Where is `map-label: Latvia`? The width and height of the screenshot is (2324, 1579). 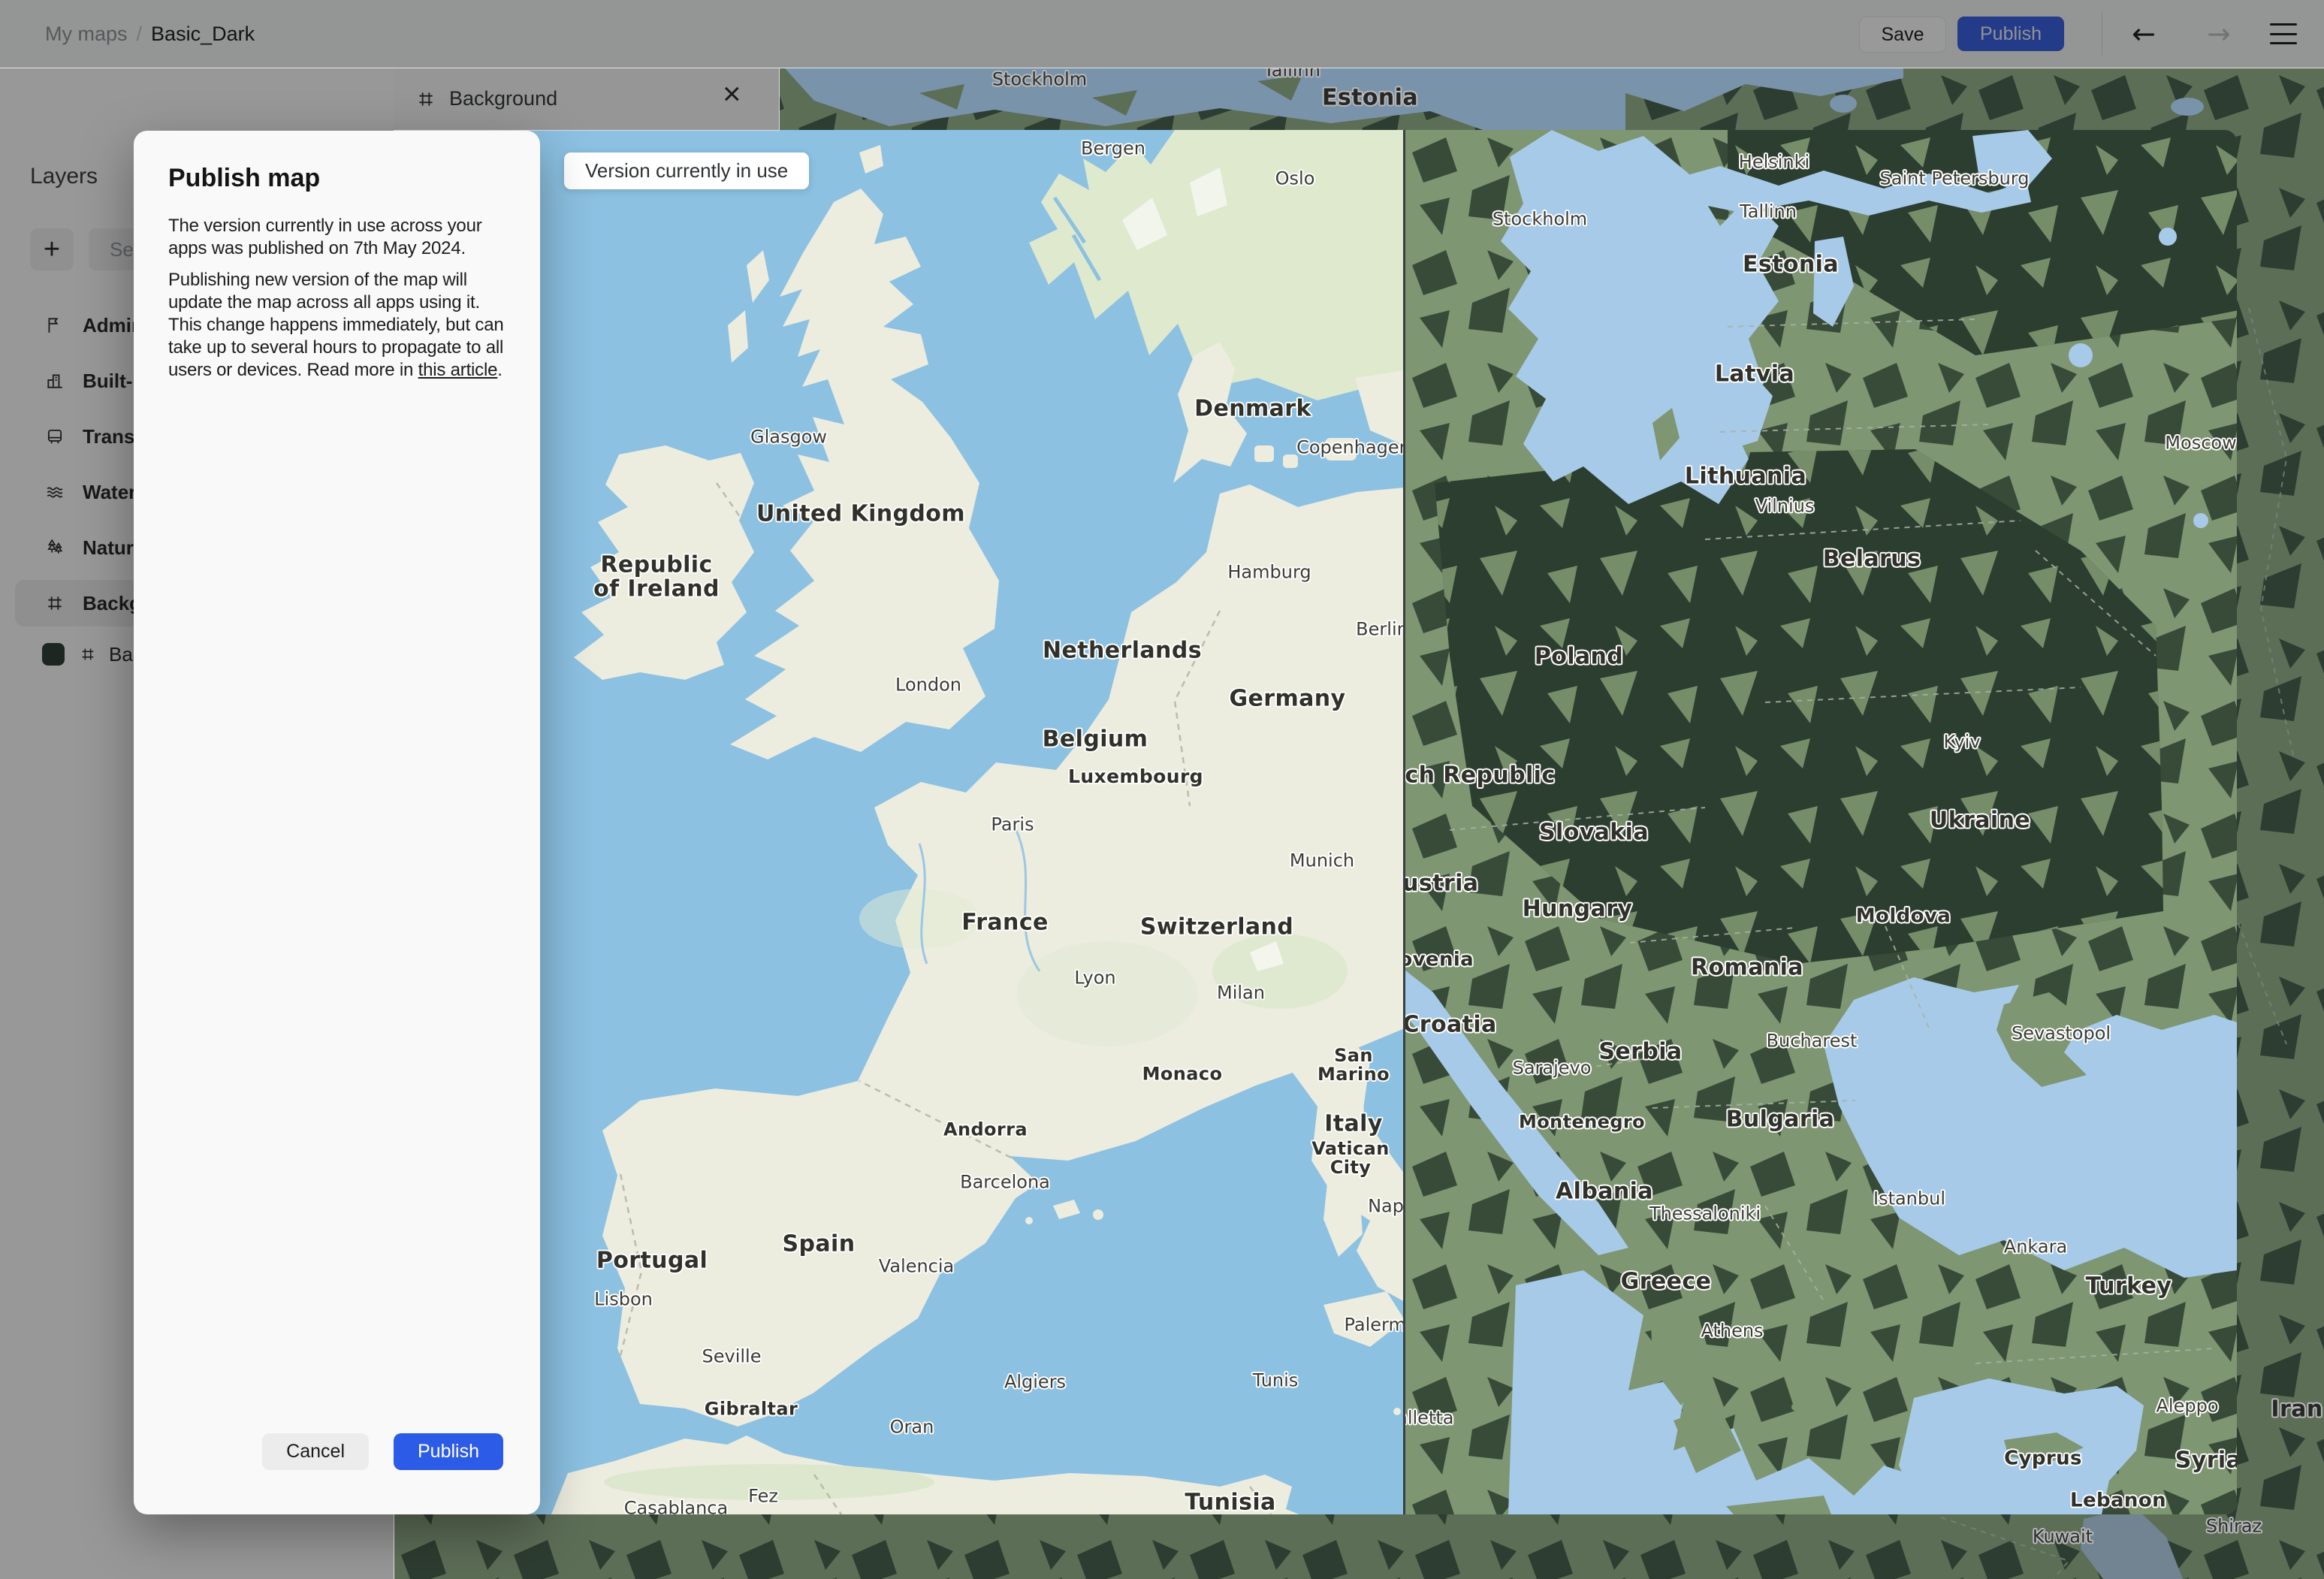
map-label: Latvia is located at coordinates (1754, 375).